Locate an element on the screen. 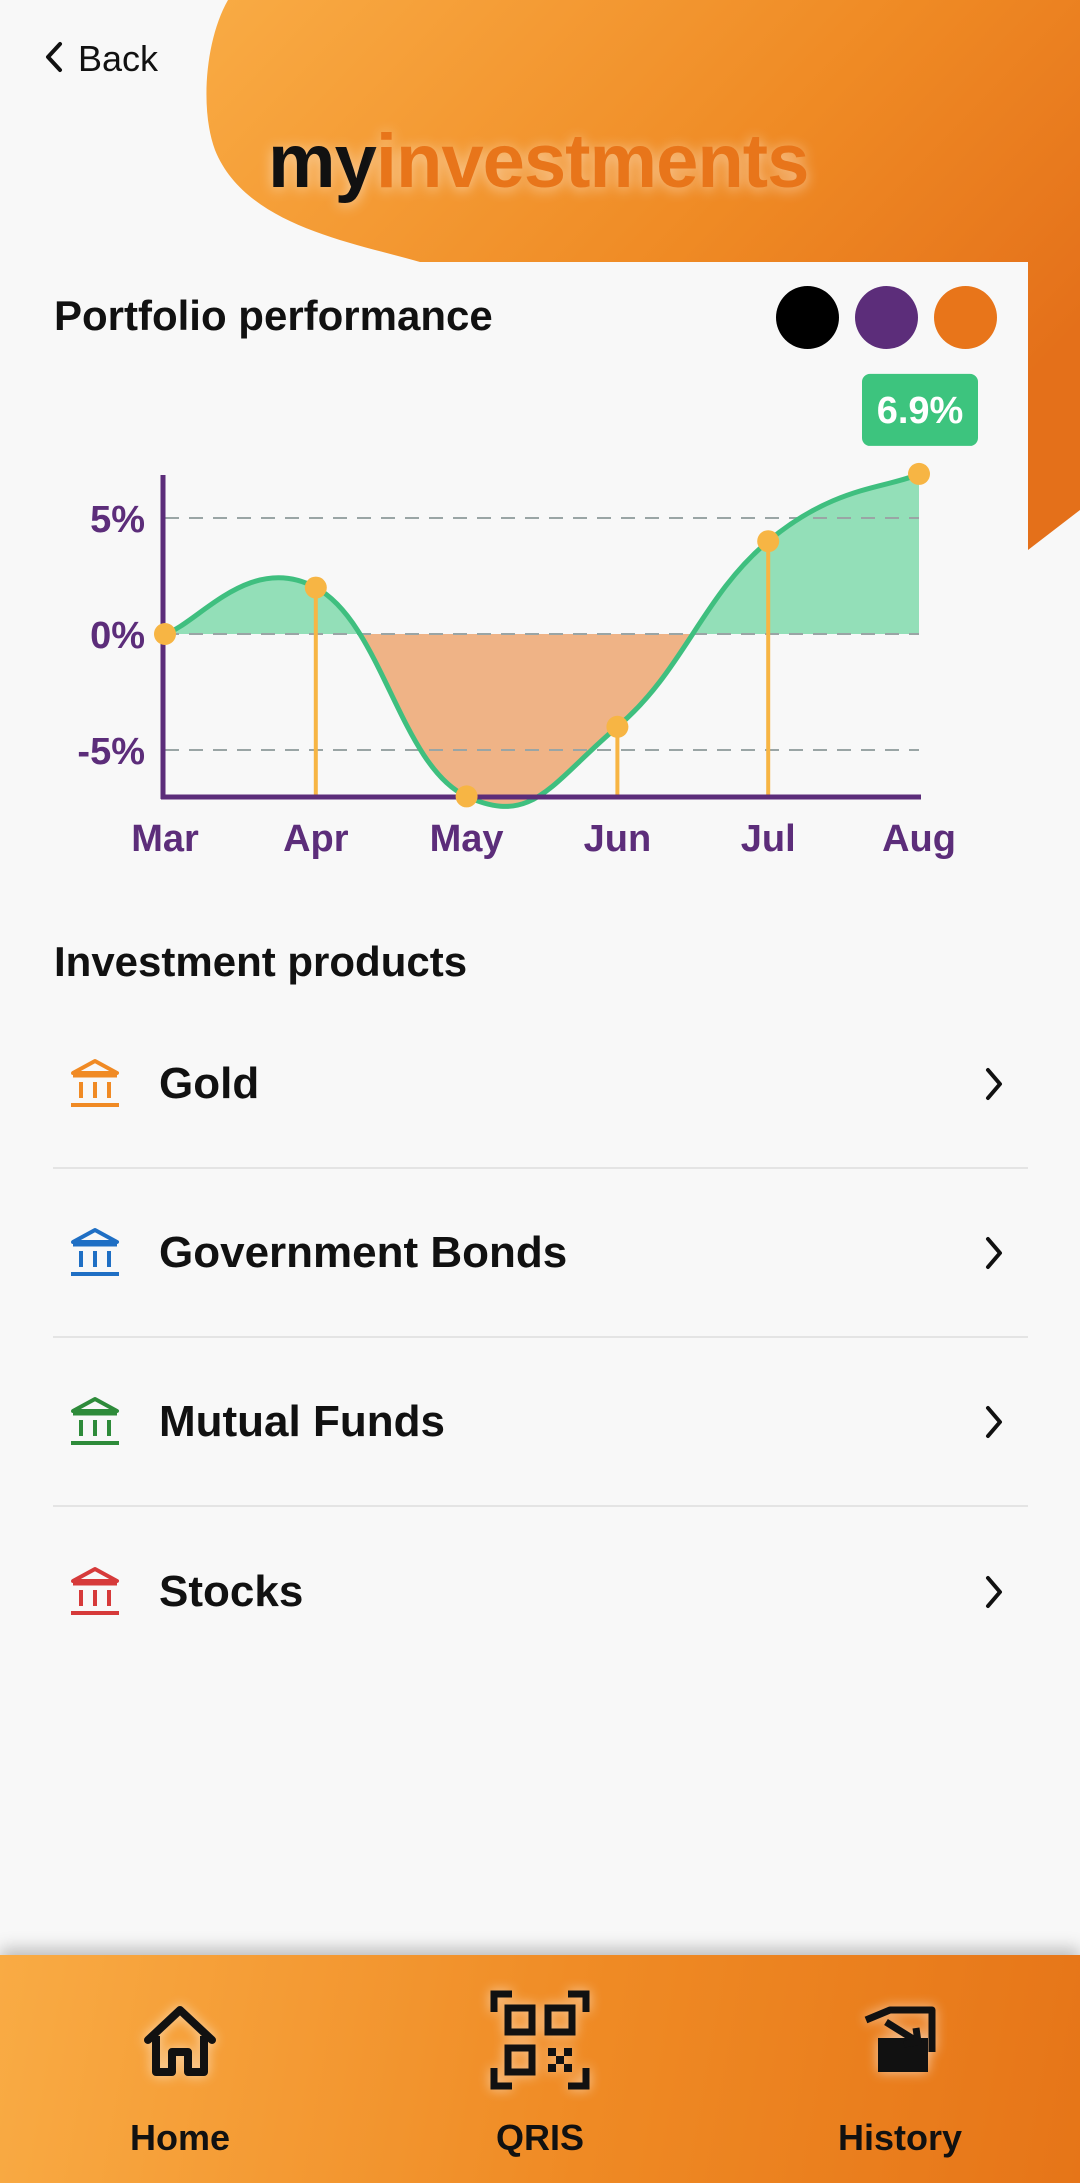  x-tick-label: Mar is located at coordinates (165, 839).